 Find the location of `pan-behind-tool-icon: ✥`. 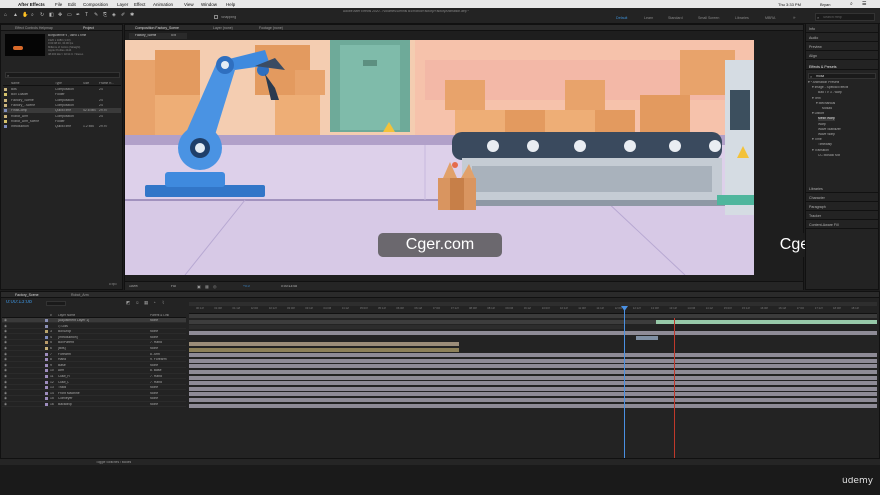

pan-behind-tool-icon: ✥ is located at coordinates (60, 15).